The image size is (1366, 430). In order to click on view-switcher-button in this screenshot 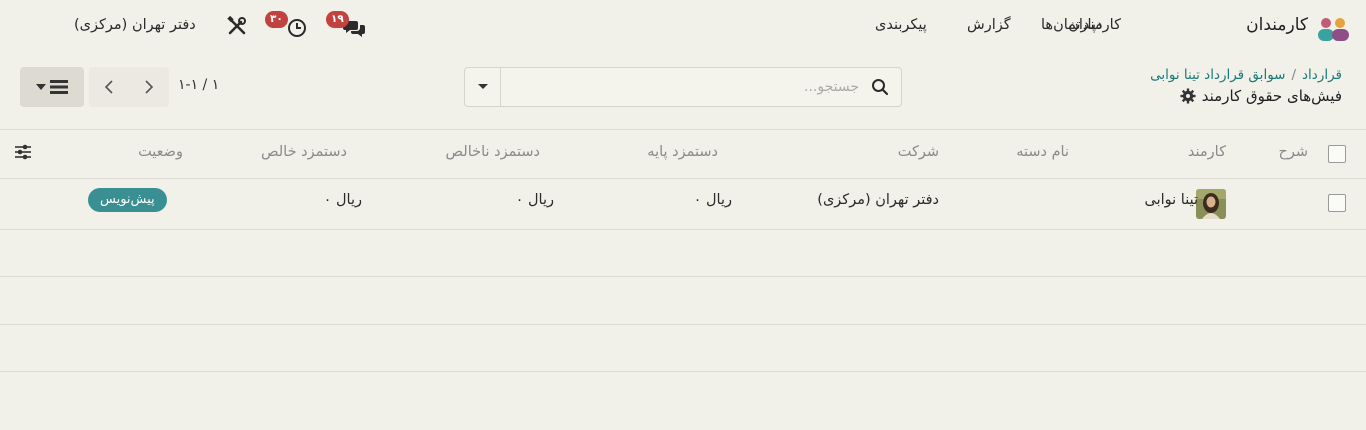, I will do `click(52, 87)`.